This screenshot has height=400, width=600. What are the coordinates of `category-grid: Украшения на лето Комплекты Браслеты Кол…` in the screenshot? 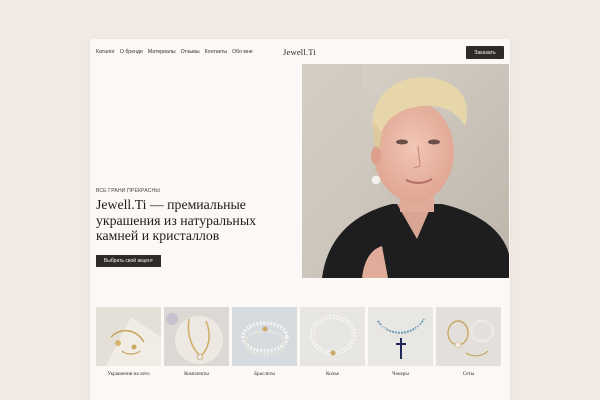 It's located at (298, 342).